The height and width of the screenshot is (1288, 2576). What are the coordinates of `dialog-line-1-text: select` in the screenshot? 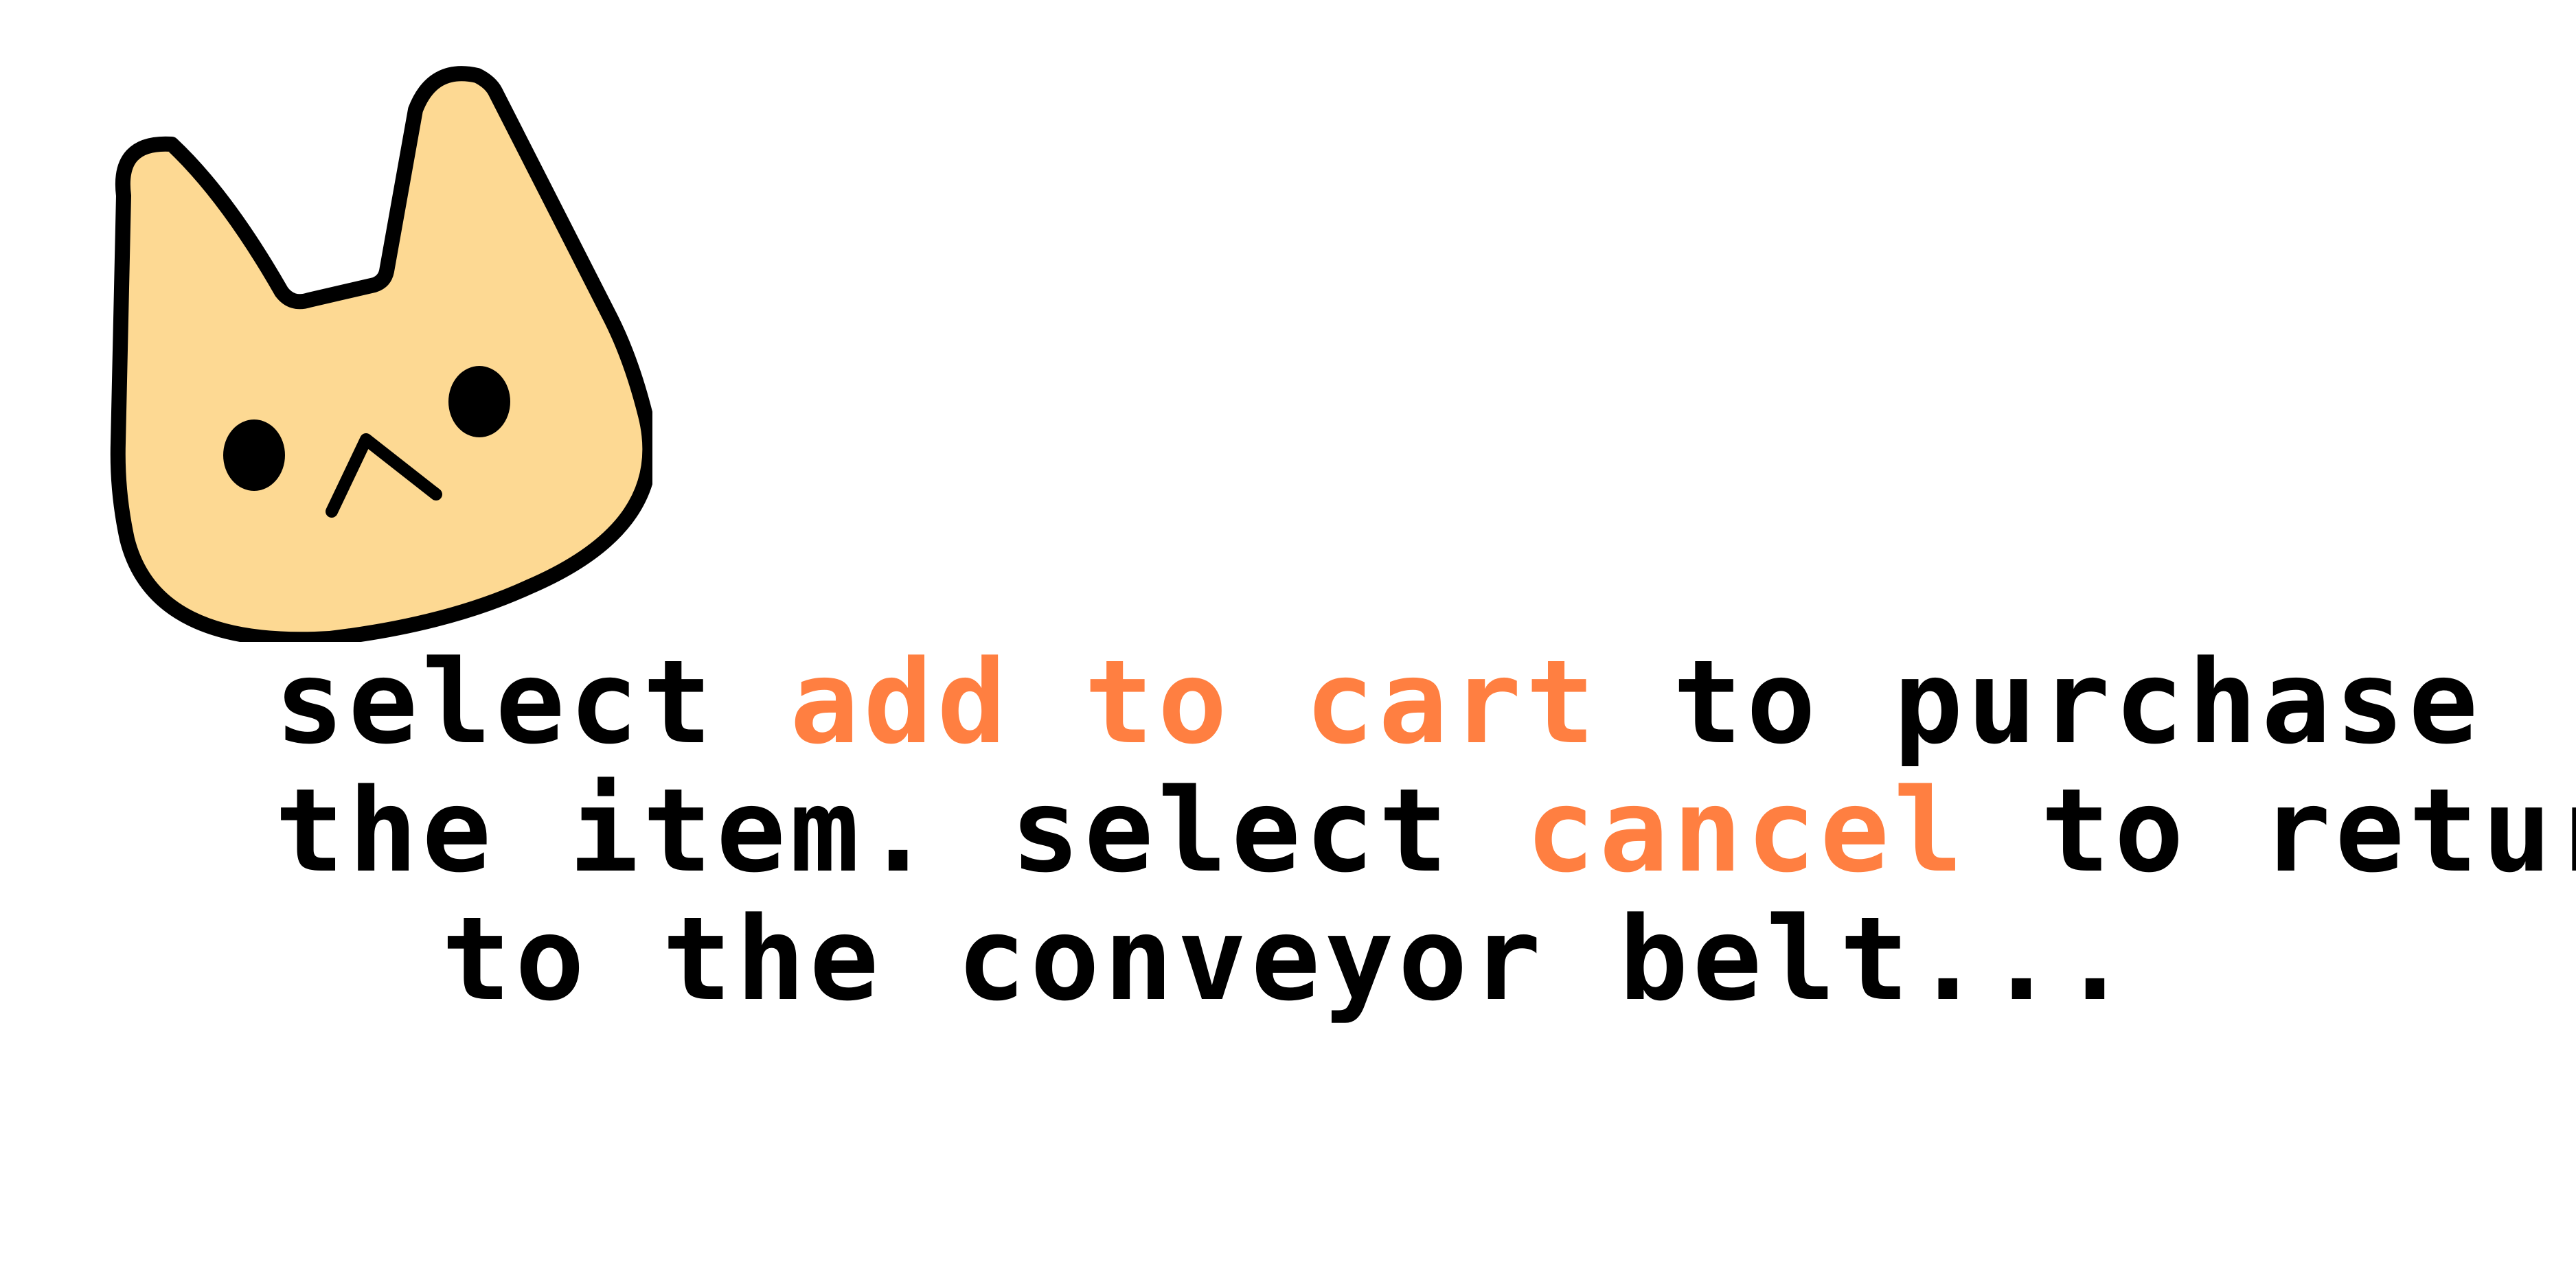 It's located at (532, 702).